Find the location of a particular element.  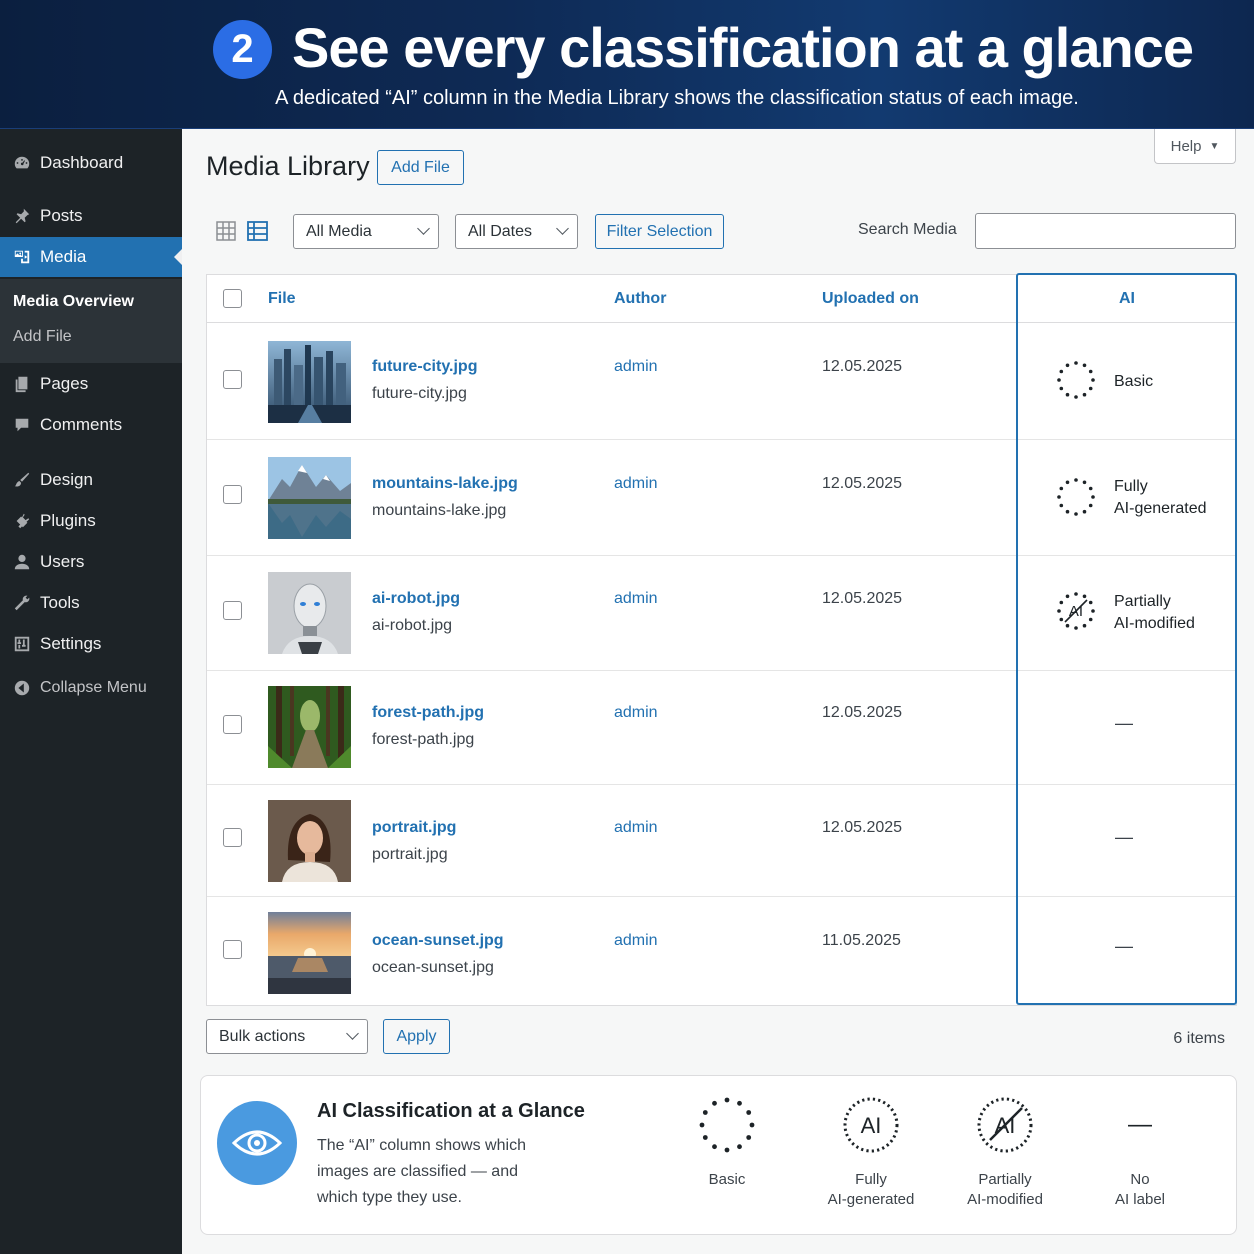

plug-icon is located at coordinates (22, 521).